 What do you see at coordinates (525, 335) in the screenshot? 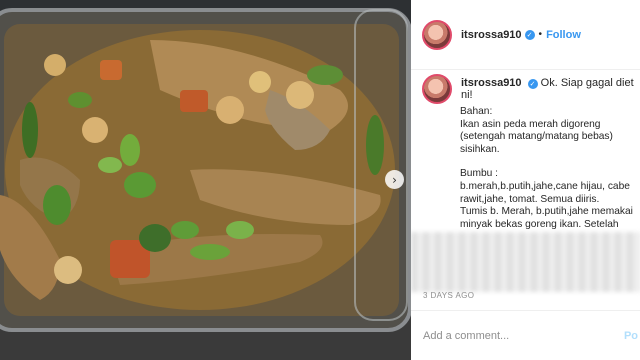
I see `comment-bar: Add a comment... Po` at bounding box center [525, 335].